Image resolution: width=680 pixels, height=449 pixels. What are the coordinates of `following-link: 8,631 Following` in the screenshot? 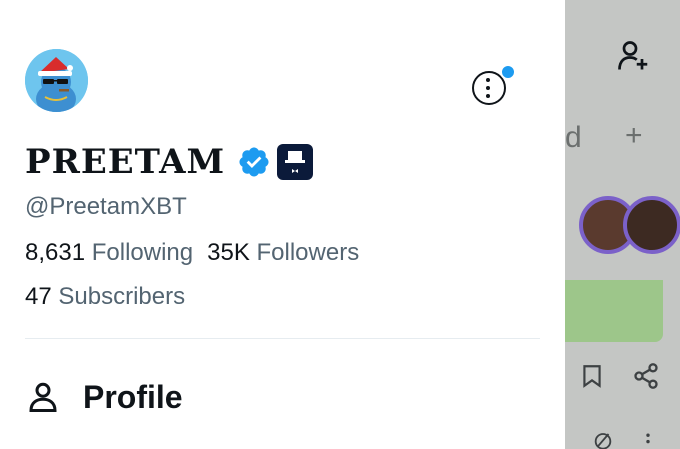 It's located at (109, 253).